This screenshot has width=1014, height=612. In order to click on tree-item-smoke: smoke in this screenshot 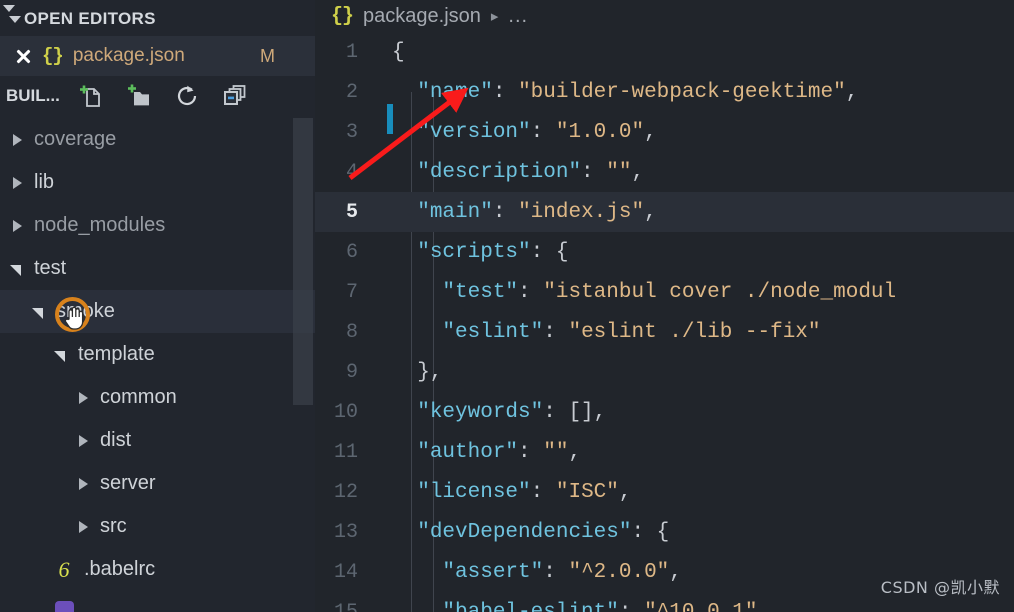, I will do `click(157, 311)`.